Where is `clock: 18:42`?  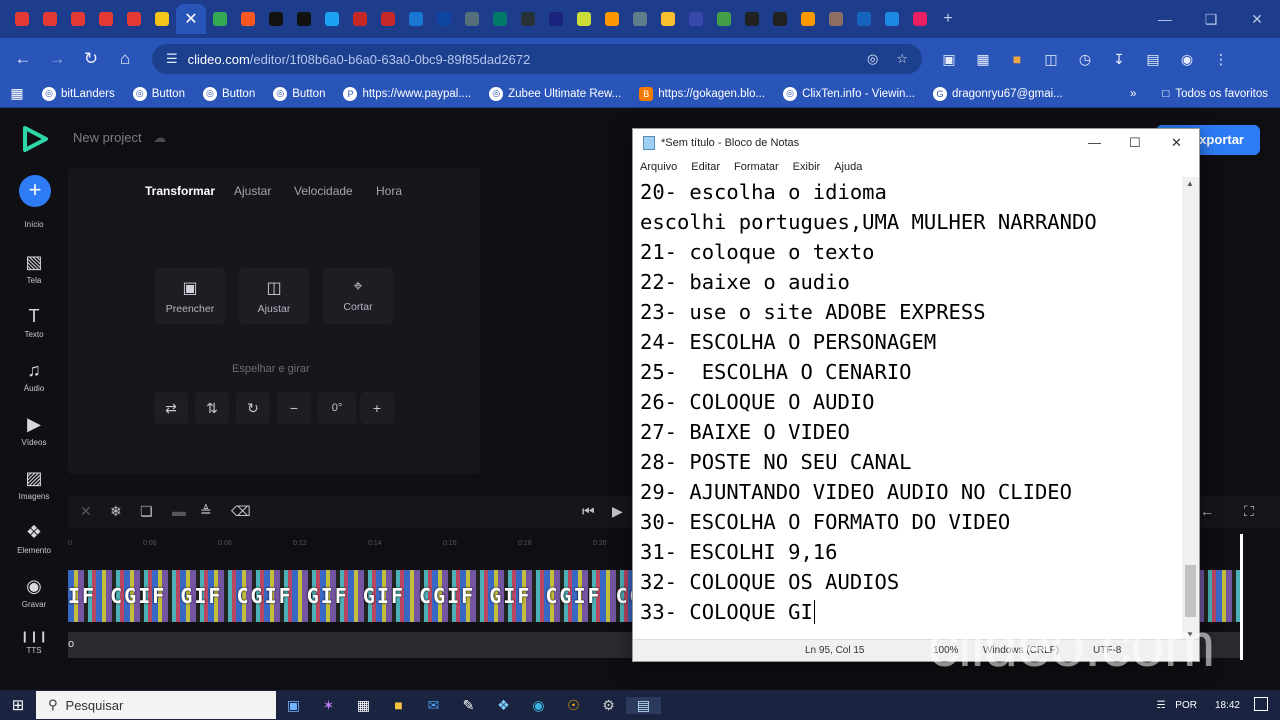 clock: 18:42 is located at coordinates (1227, 705).